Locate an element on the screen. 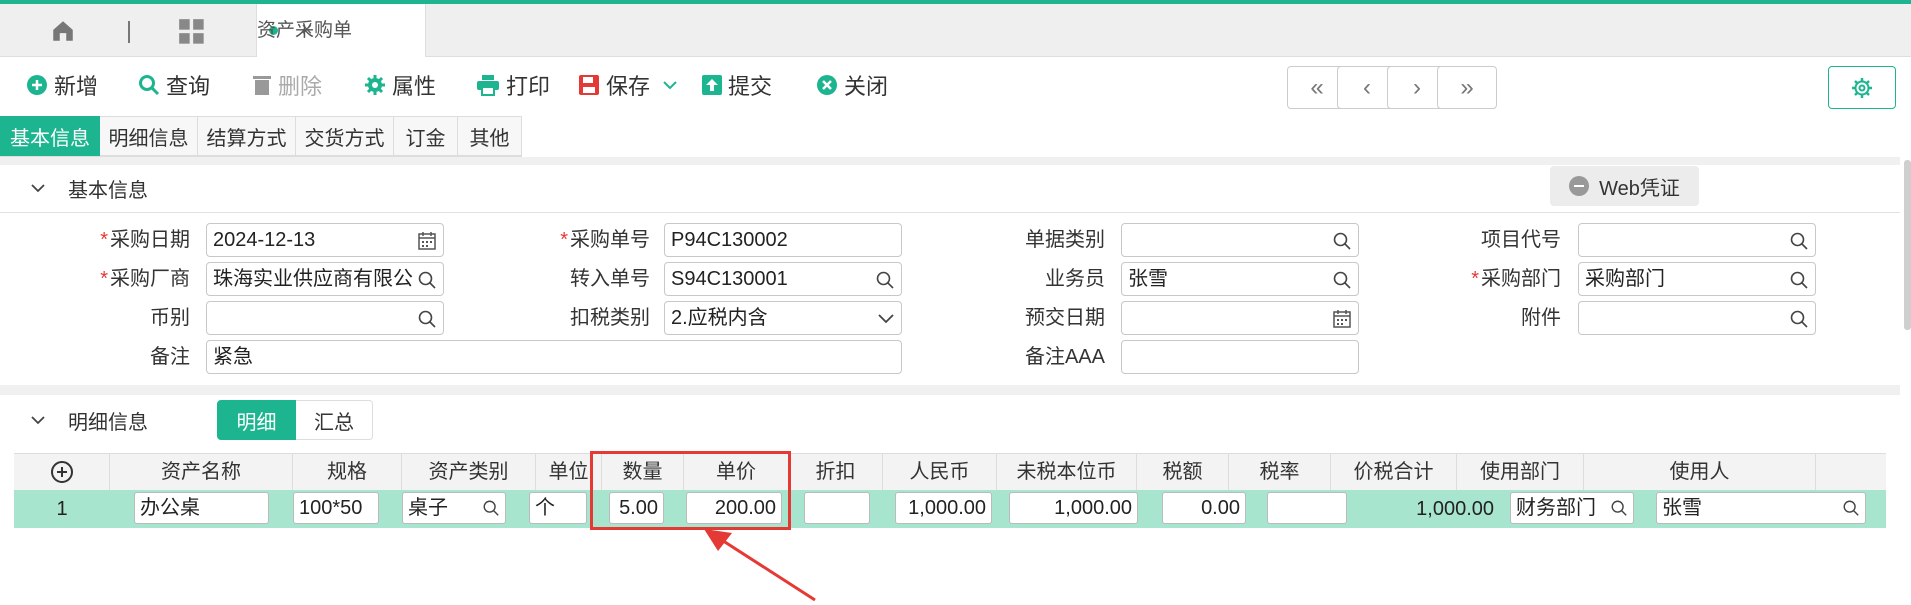 The width and height of the screenshot is (1911, 605). tax-type-select: 2.应税内含 is located at coordinates (783, 318).